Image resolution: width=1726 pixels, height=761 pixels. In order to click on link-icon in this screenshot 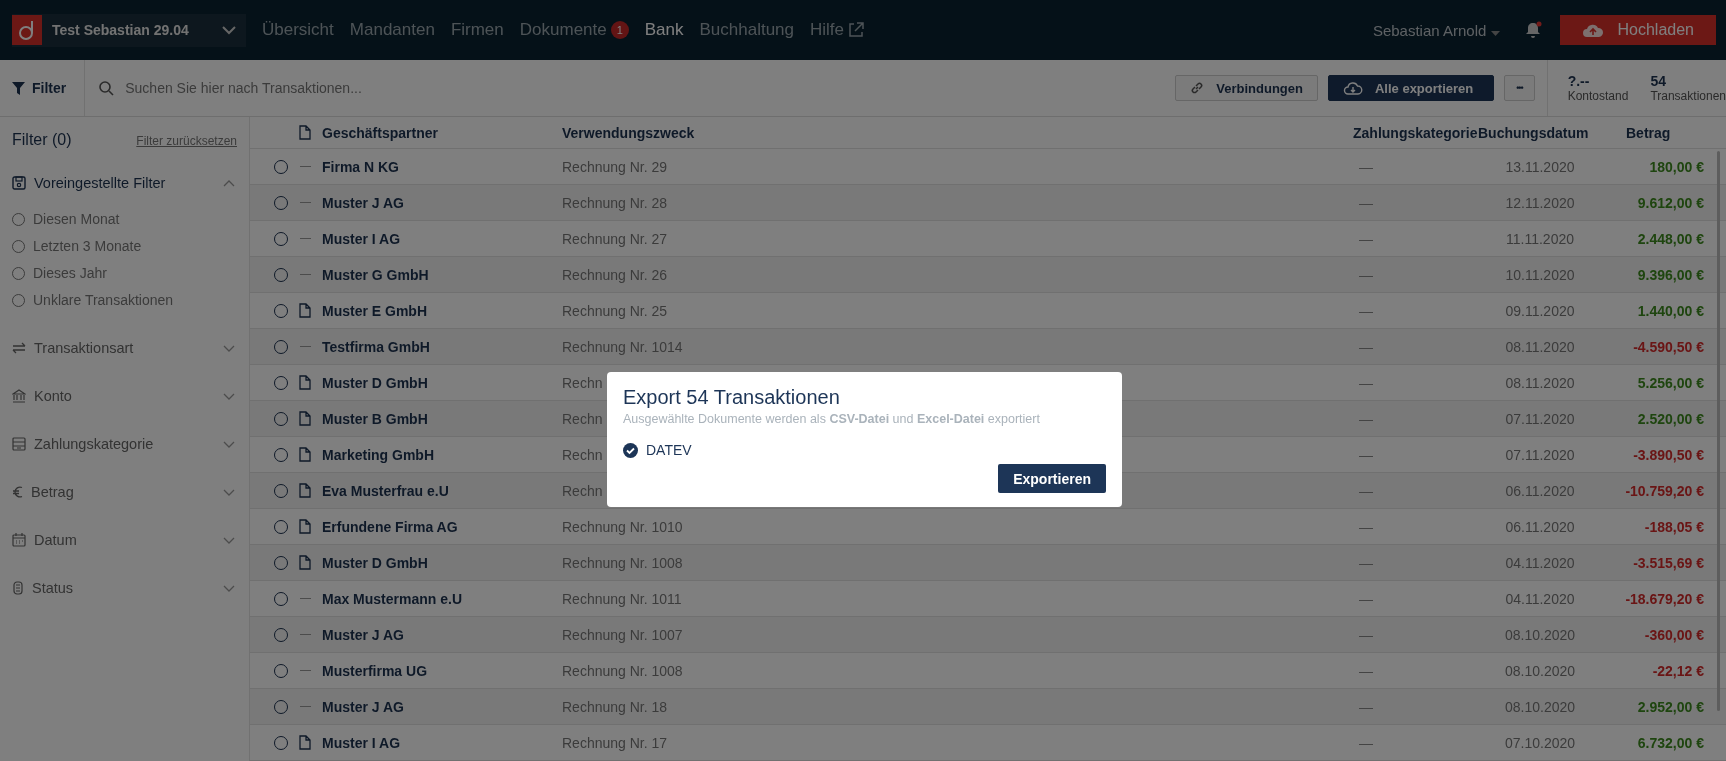, I will do `click(1197, 88)`.